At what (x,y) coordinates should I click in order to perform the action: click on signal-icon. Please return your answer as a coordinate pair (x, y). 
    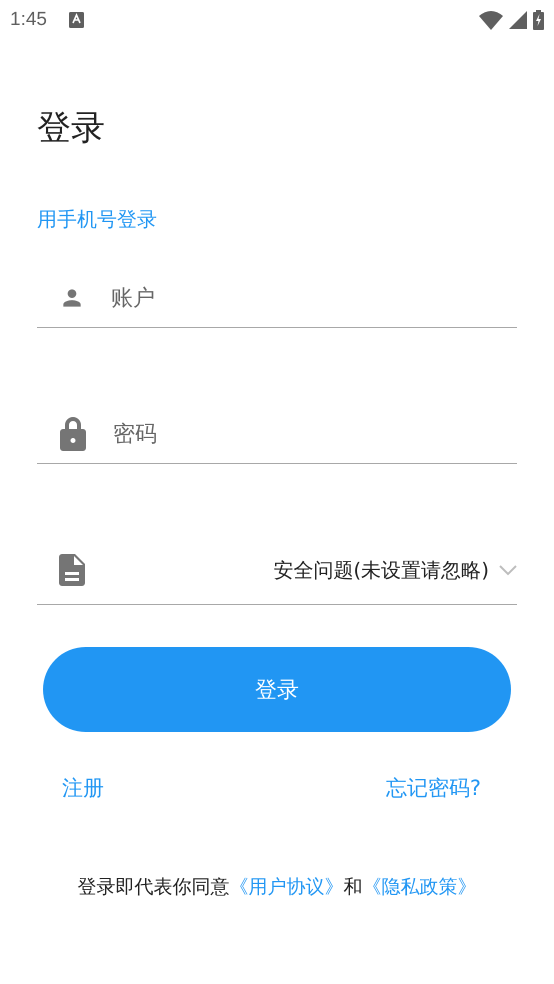
    Looking at the image, I should click on (518, 20).